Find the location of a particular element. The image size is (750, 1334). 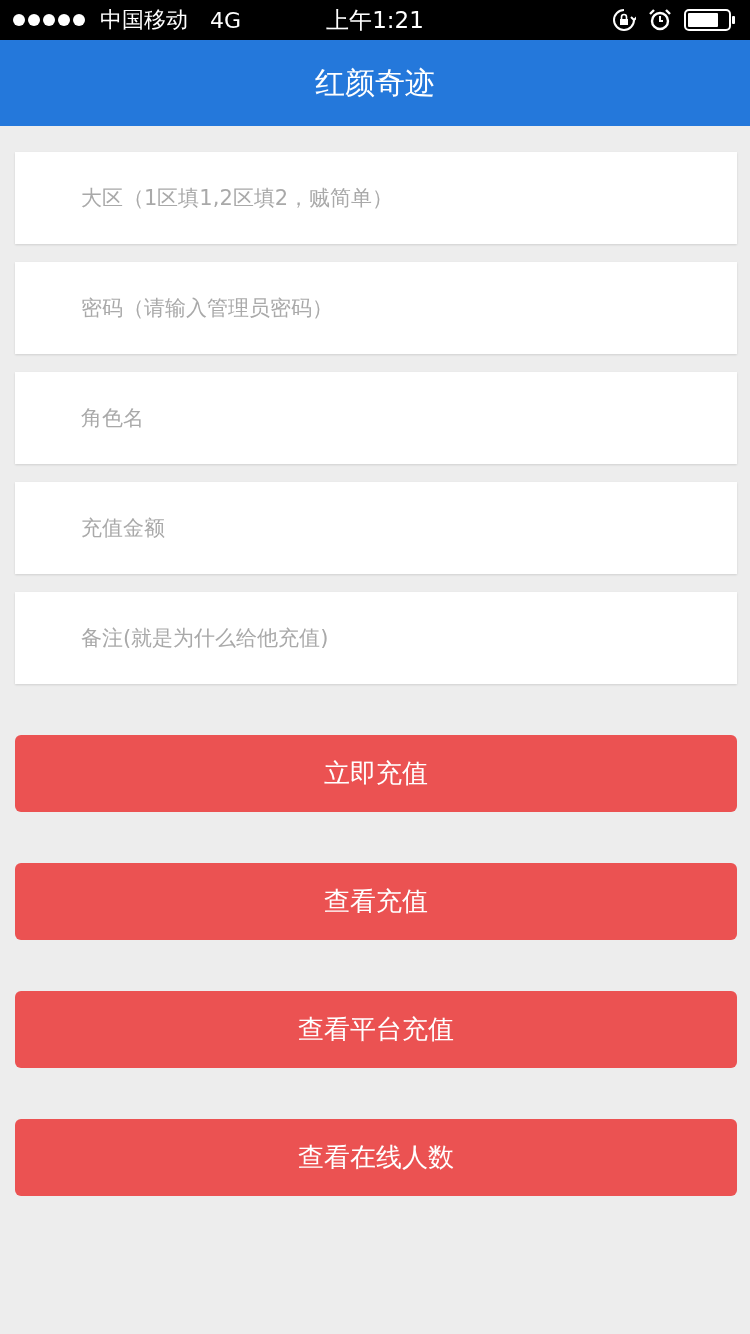

input-field: 角色名 is located at coordinates (376, 418).